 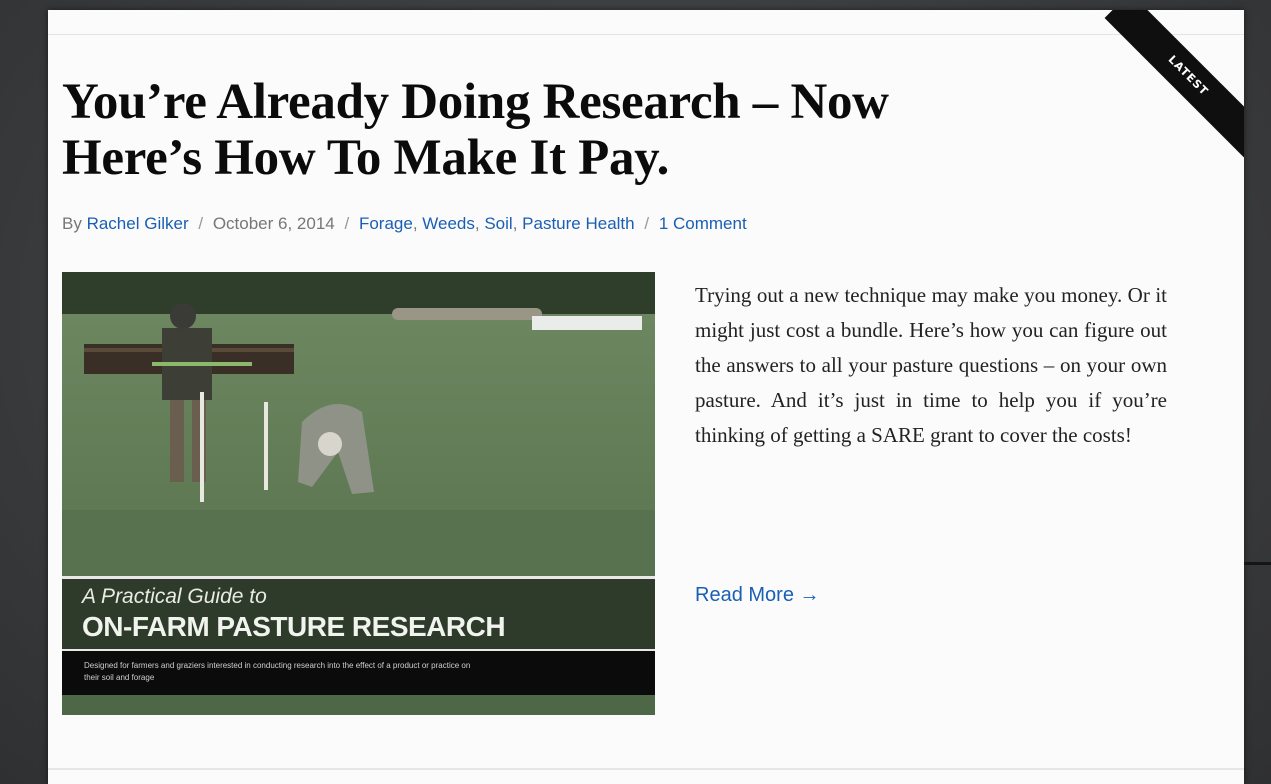 I want to click on read-more-link: Read More →, so click(x=757, y=595).